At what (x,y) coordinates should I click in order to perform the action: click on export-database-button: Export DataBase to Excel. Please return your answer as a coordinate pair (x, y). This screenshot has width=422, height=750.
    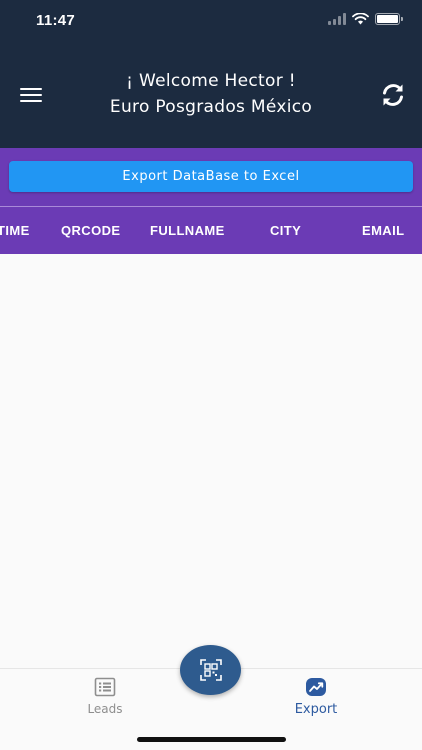
    Looking at the image, I should click on (211, 176).